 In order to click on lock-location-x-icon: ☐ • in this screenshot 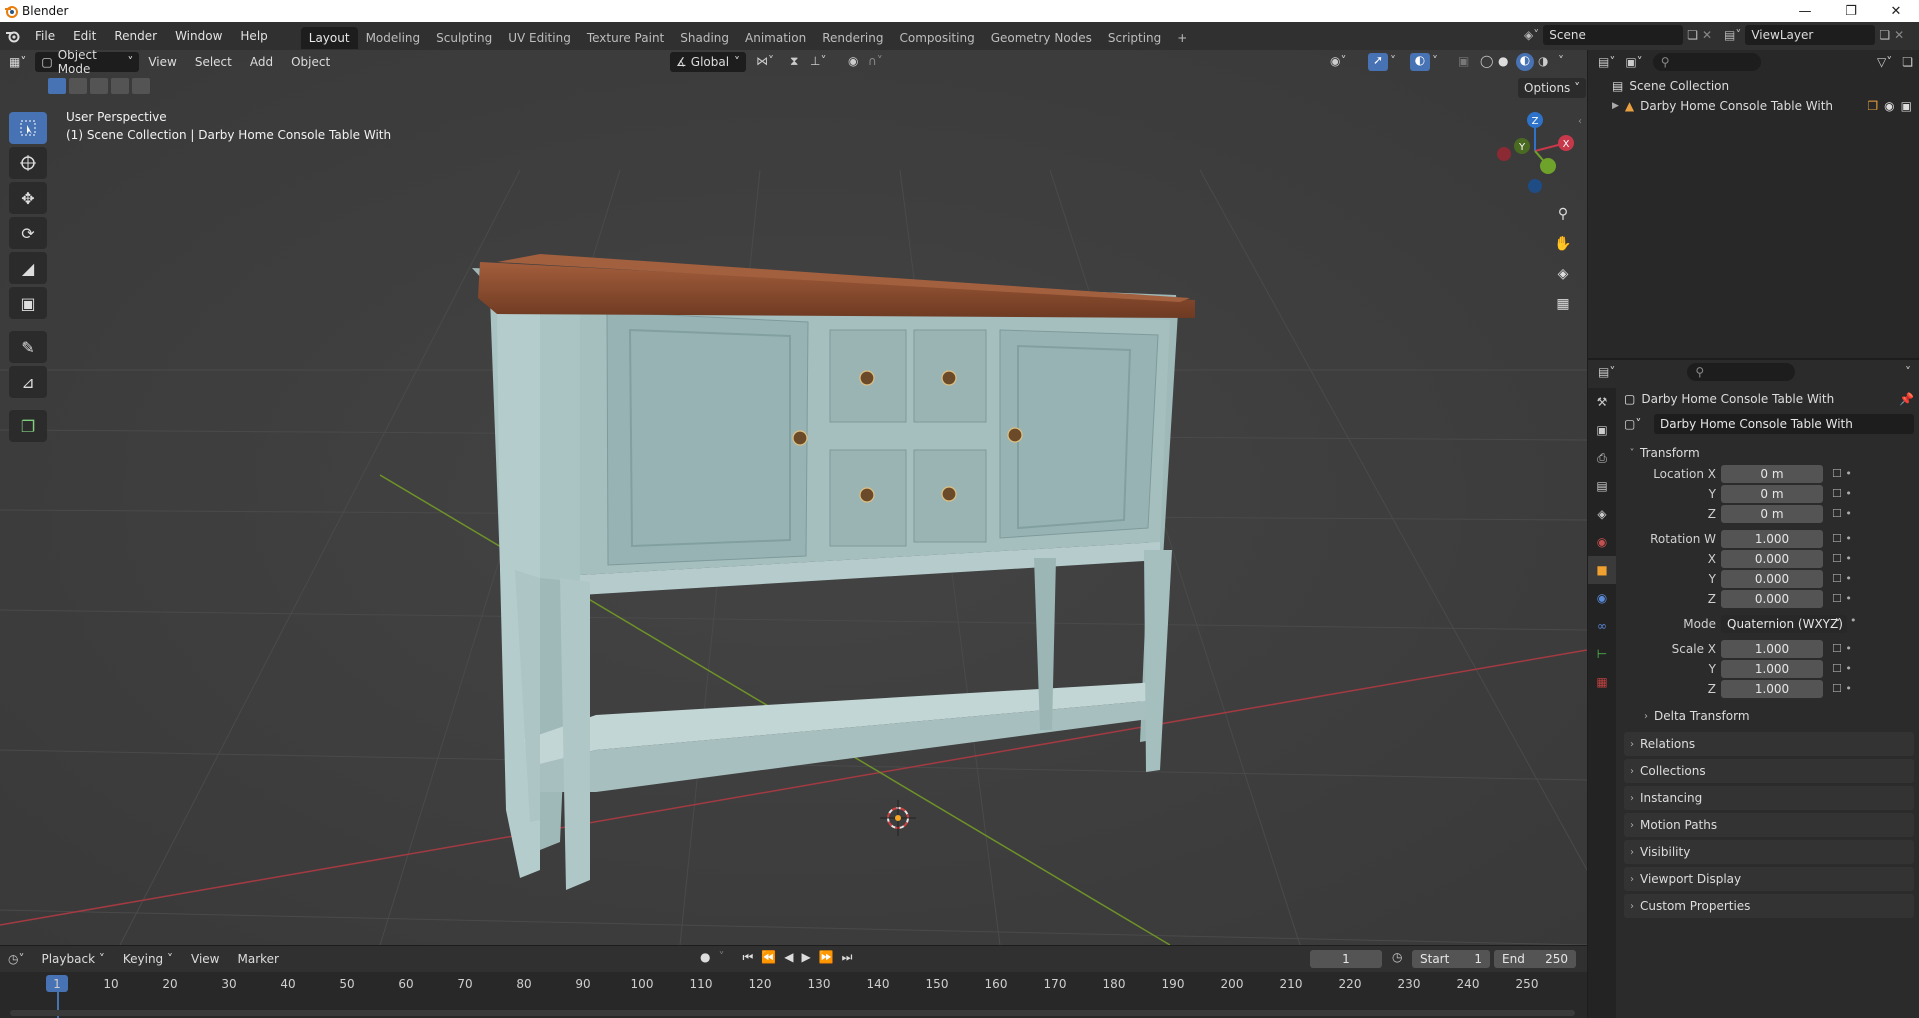, I will do `click(1852, 474)`.